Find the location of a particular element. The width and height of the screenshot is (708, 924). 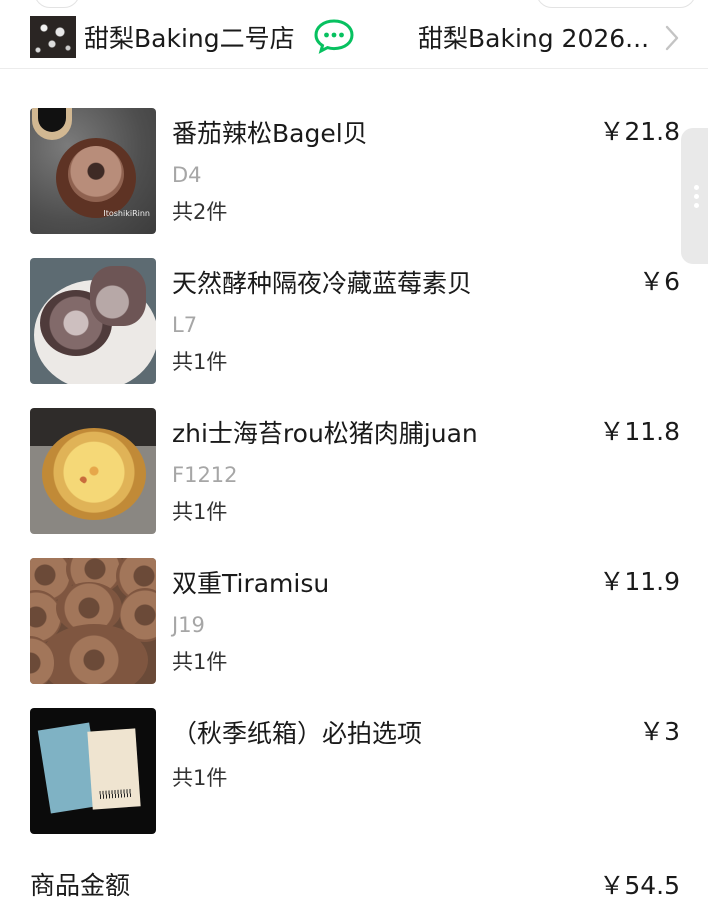

item-quantity: 共2件 is located at coordinates (200, 212).